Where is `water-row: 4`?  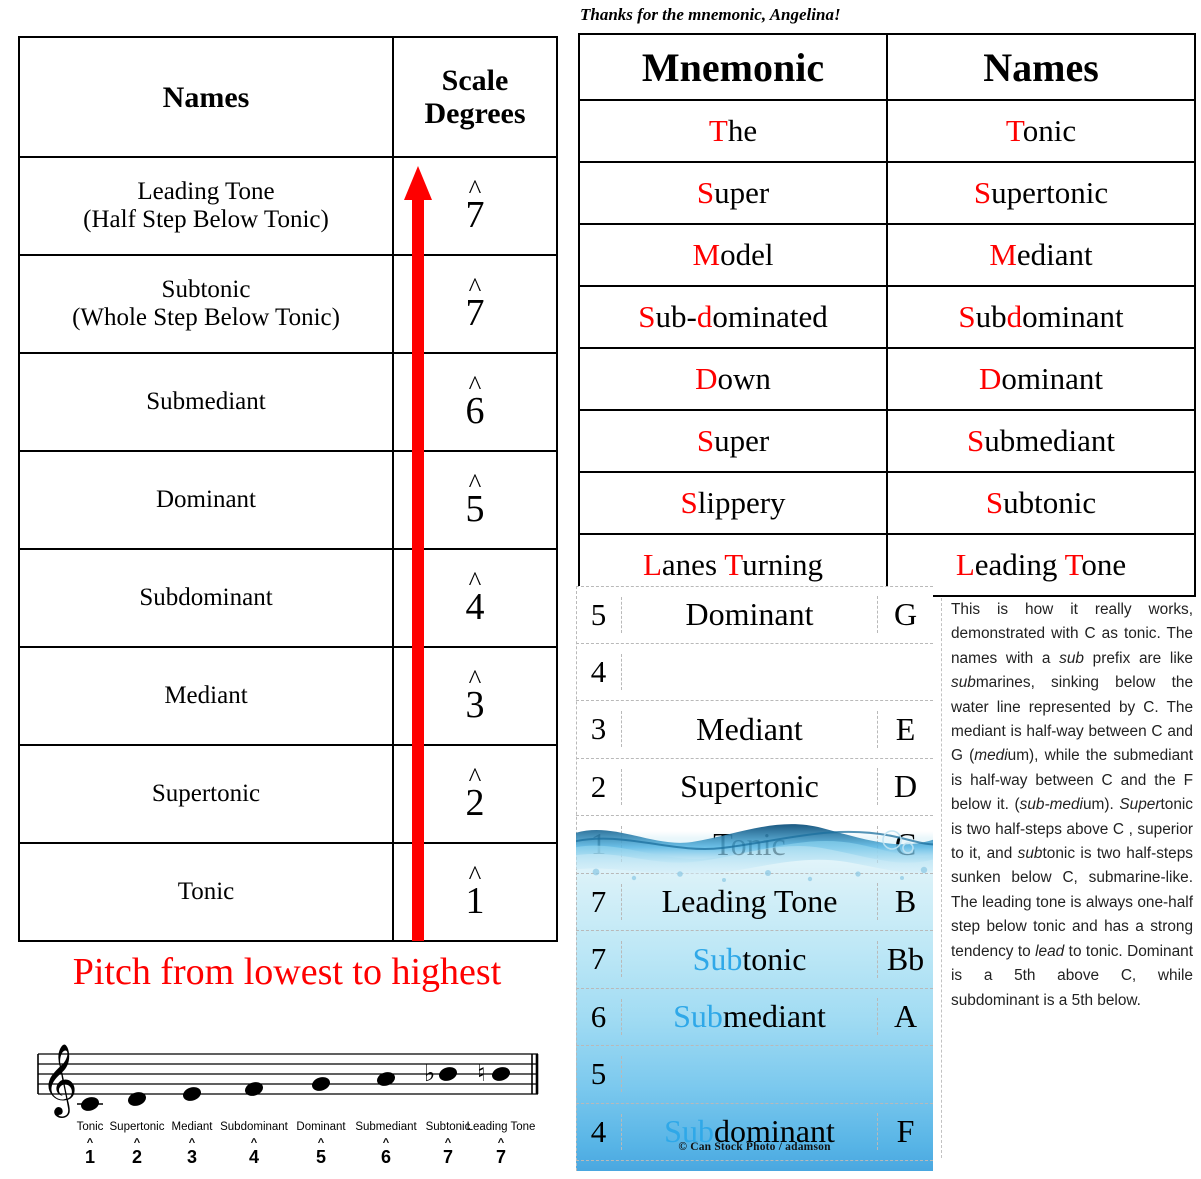 water-row: 4 is located at coordinates (754, 672).